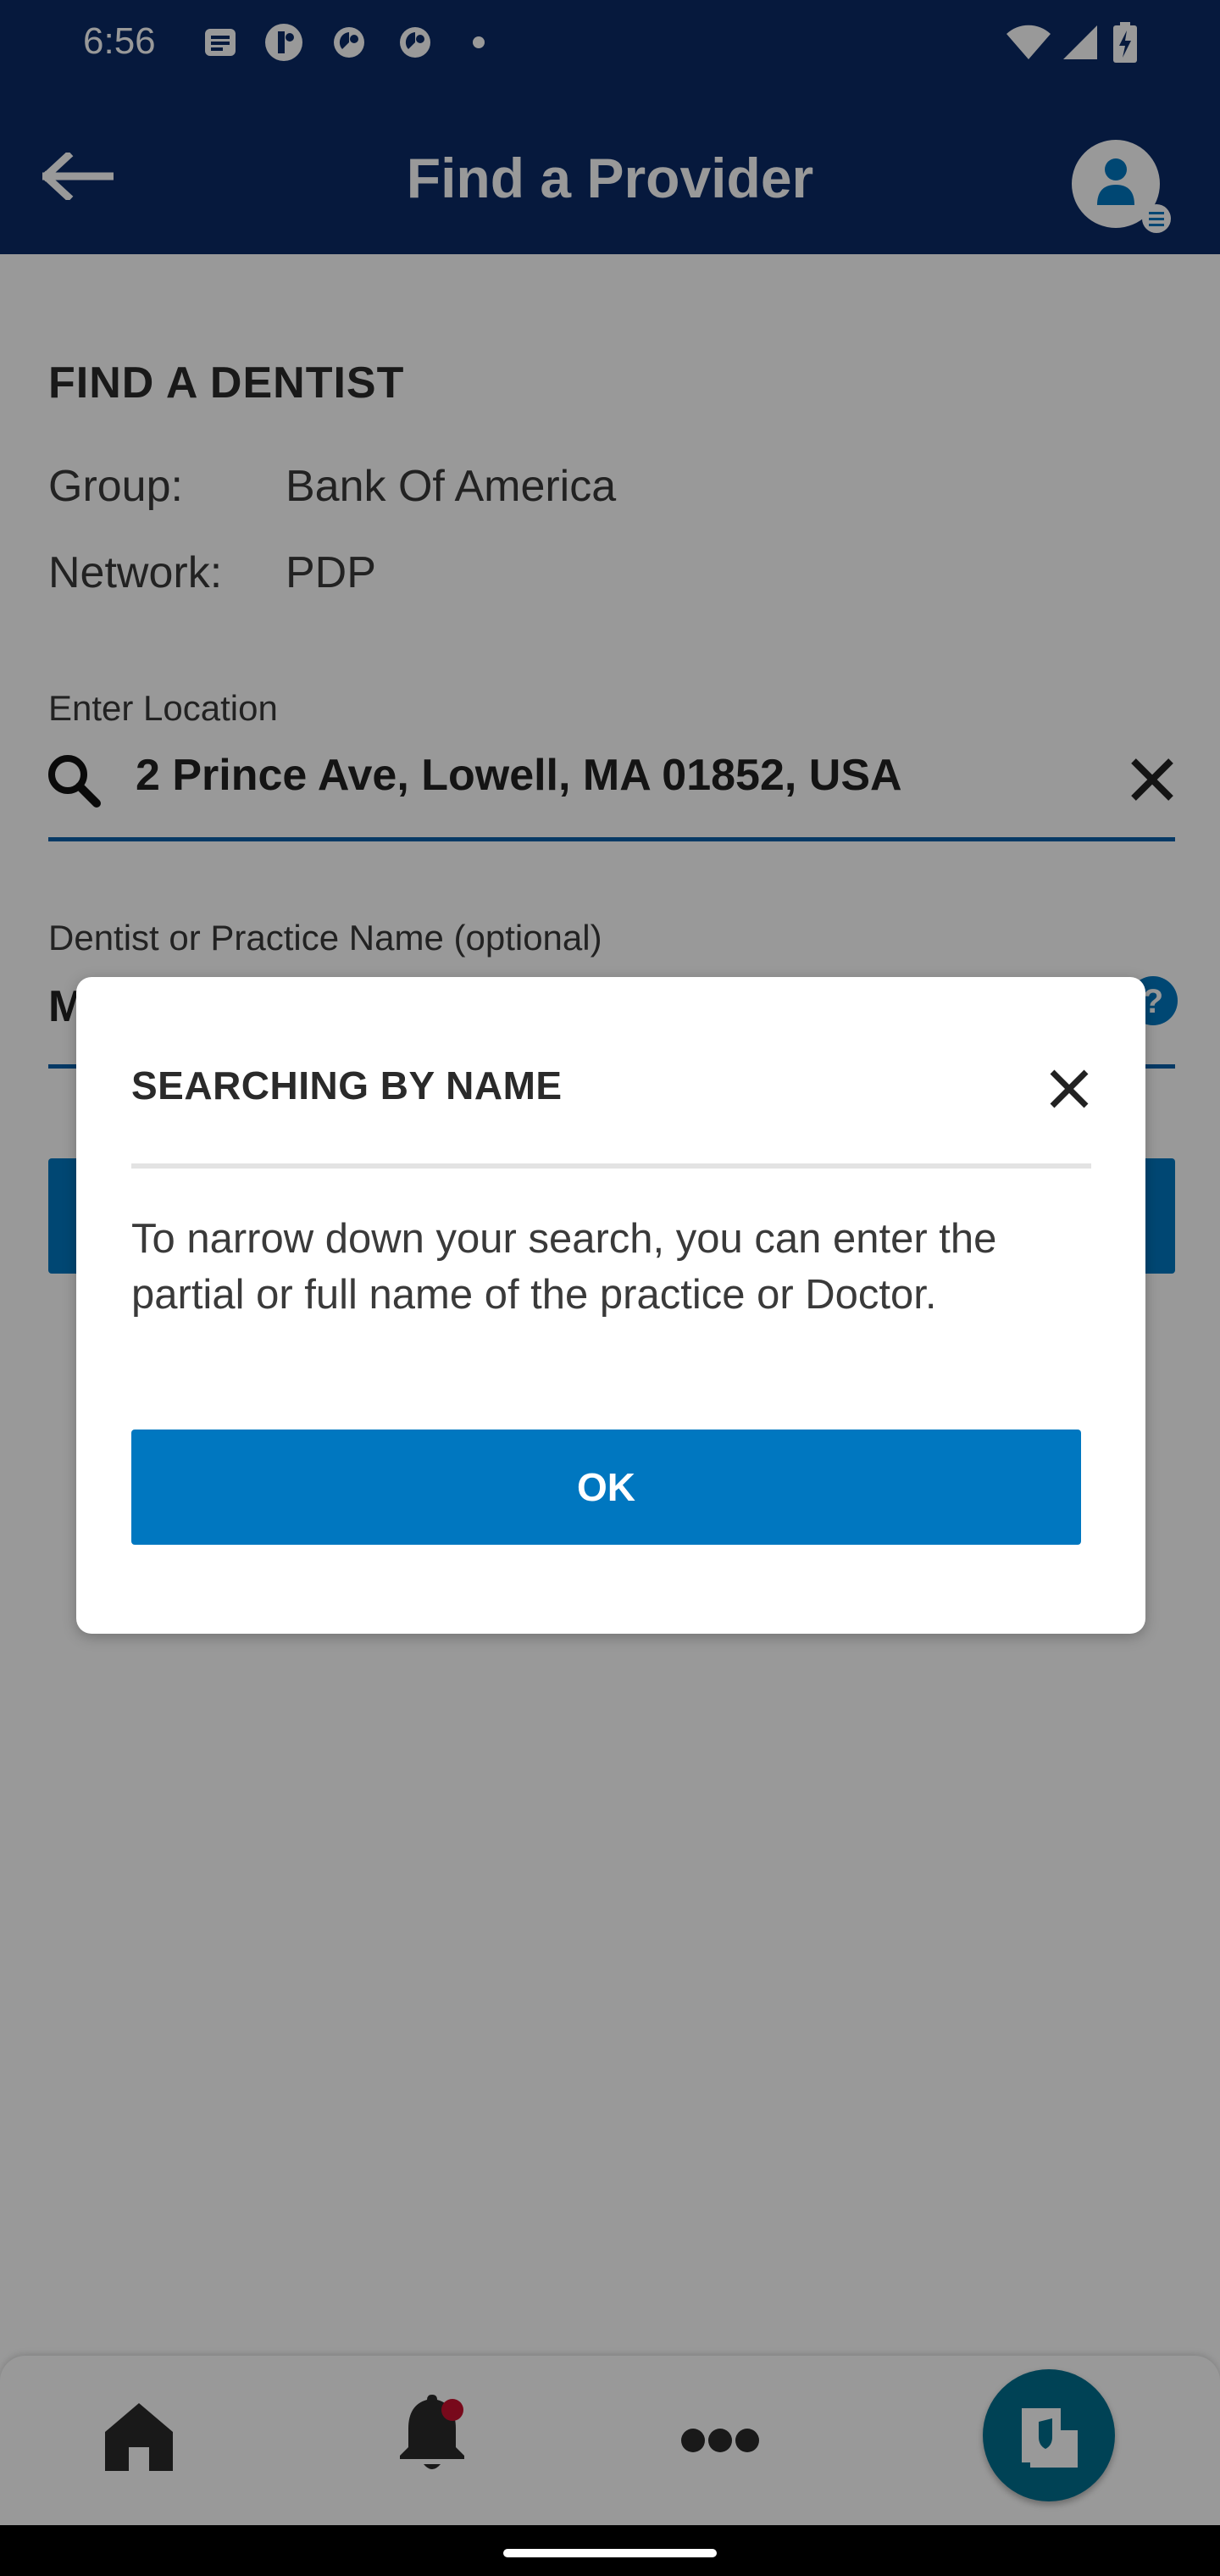 Image resolution: width=1220 pixels, height=2576 pixels. Describe the element at coordinates (606, 1487) in the screenshot. I see `ok-button: OK` at that location.